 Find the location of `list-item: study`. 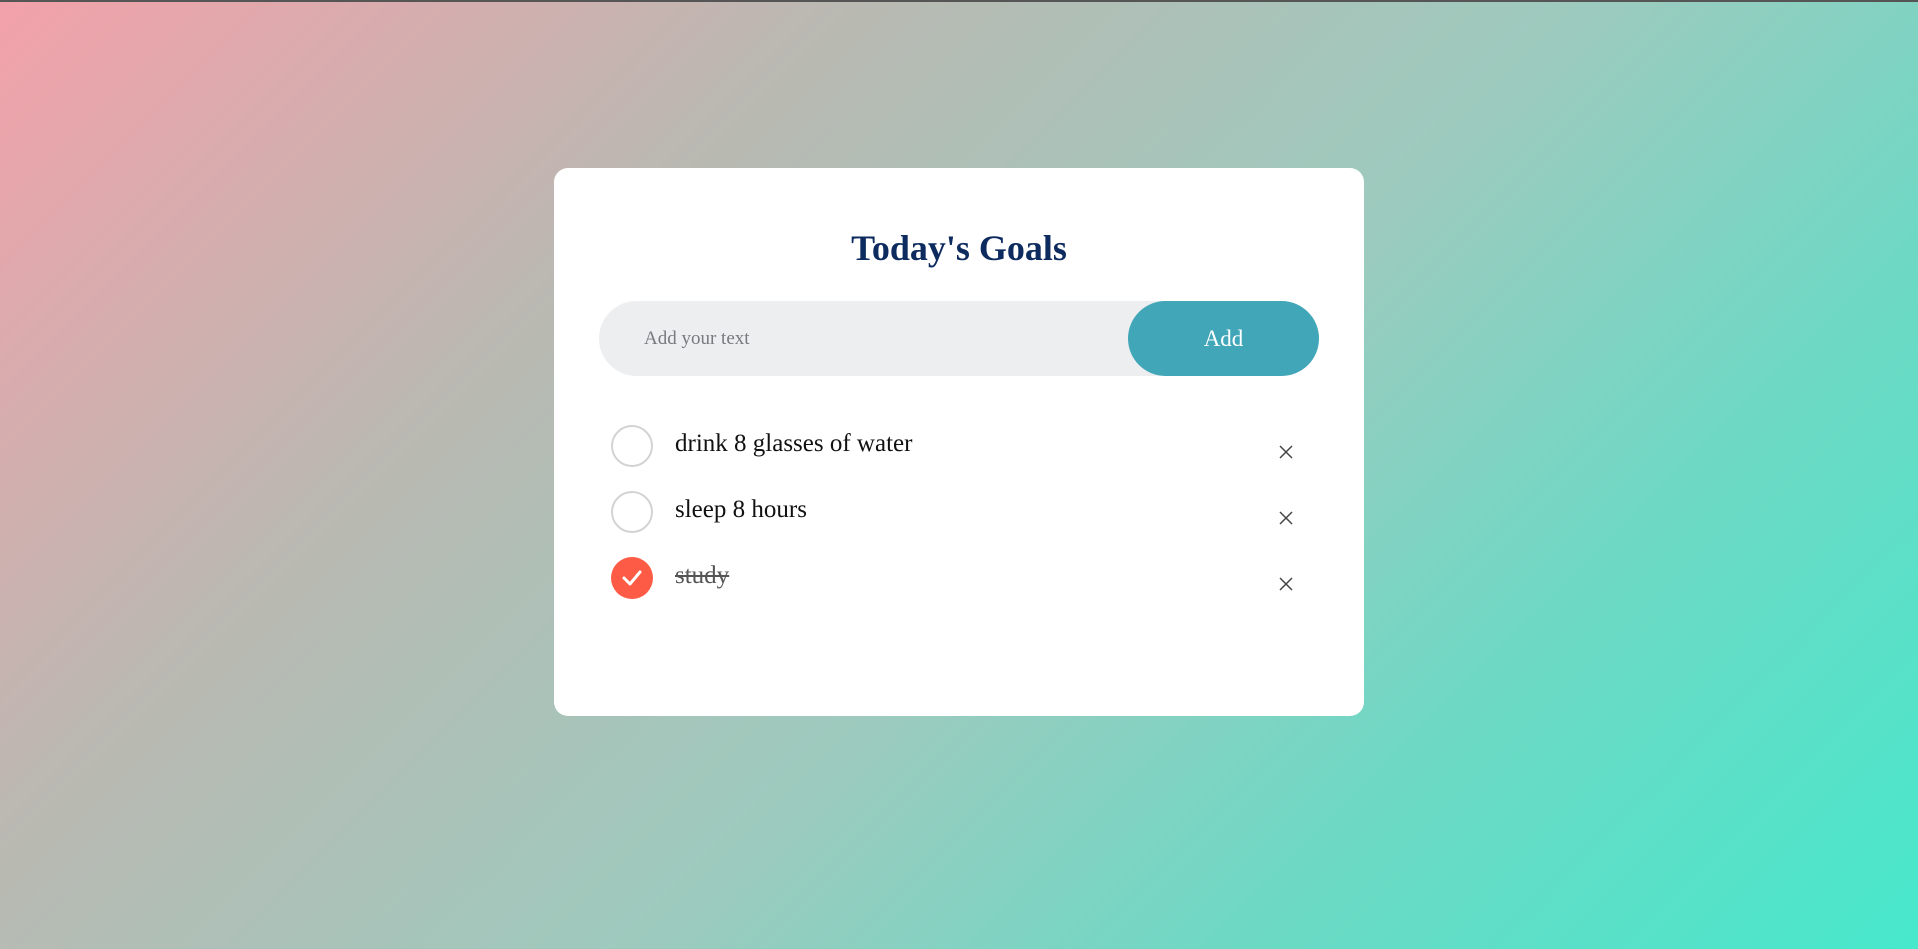

list-item: study is located at coordinates (961, 579).